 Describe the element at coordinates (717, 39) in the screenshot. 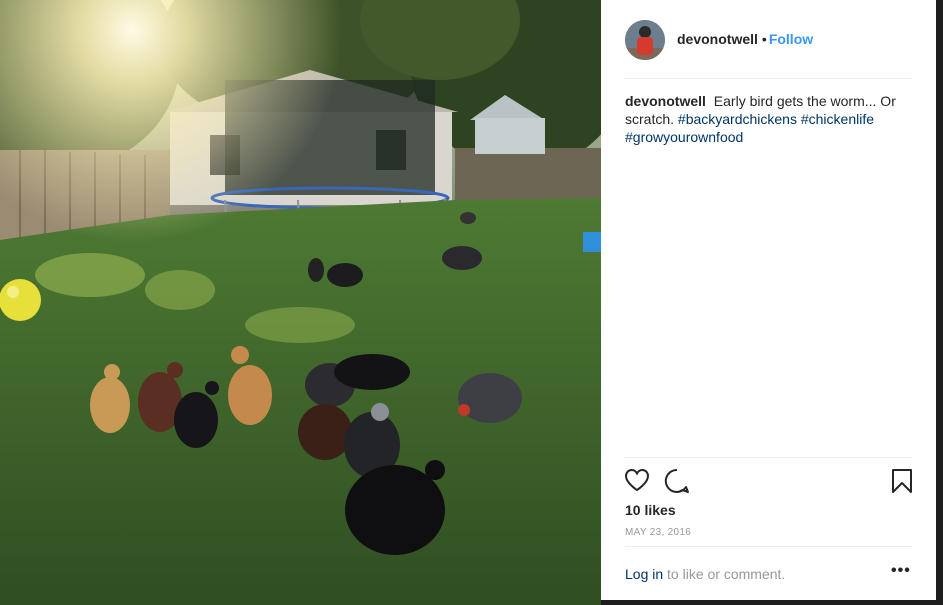

I see `username-link: devonotwell` at that location.